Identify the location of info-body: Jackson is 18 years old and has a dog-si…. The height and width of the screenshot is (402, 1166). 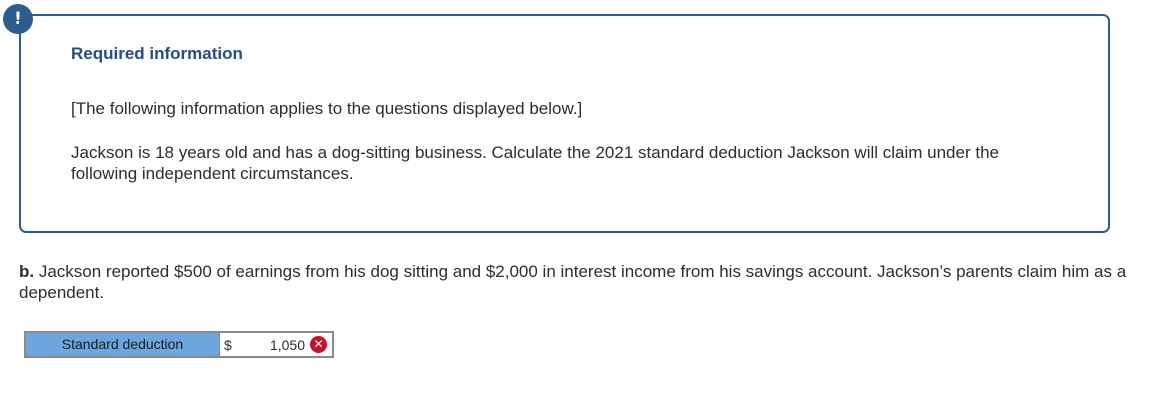
(535, 163).